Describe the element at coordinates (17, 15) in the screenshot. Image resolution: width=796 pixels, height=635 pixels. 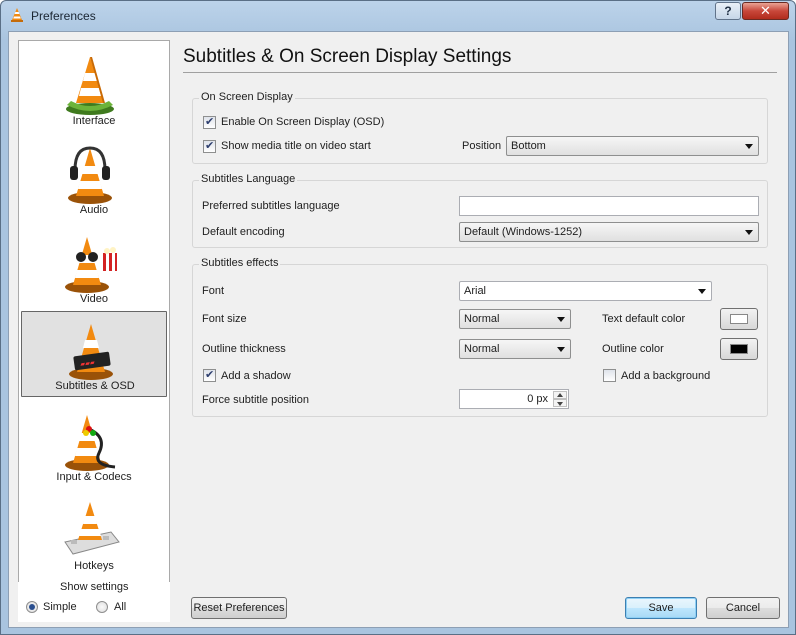
I see `vlc-cone-icon` at that location.